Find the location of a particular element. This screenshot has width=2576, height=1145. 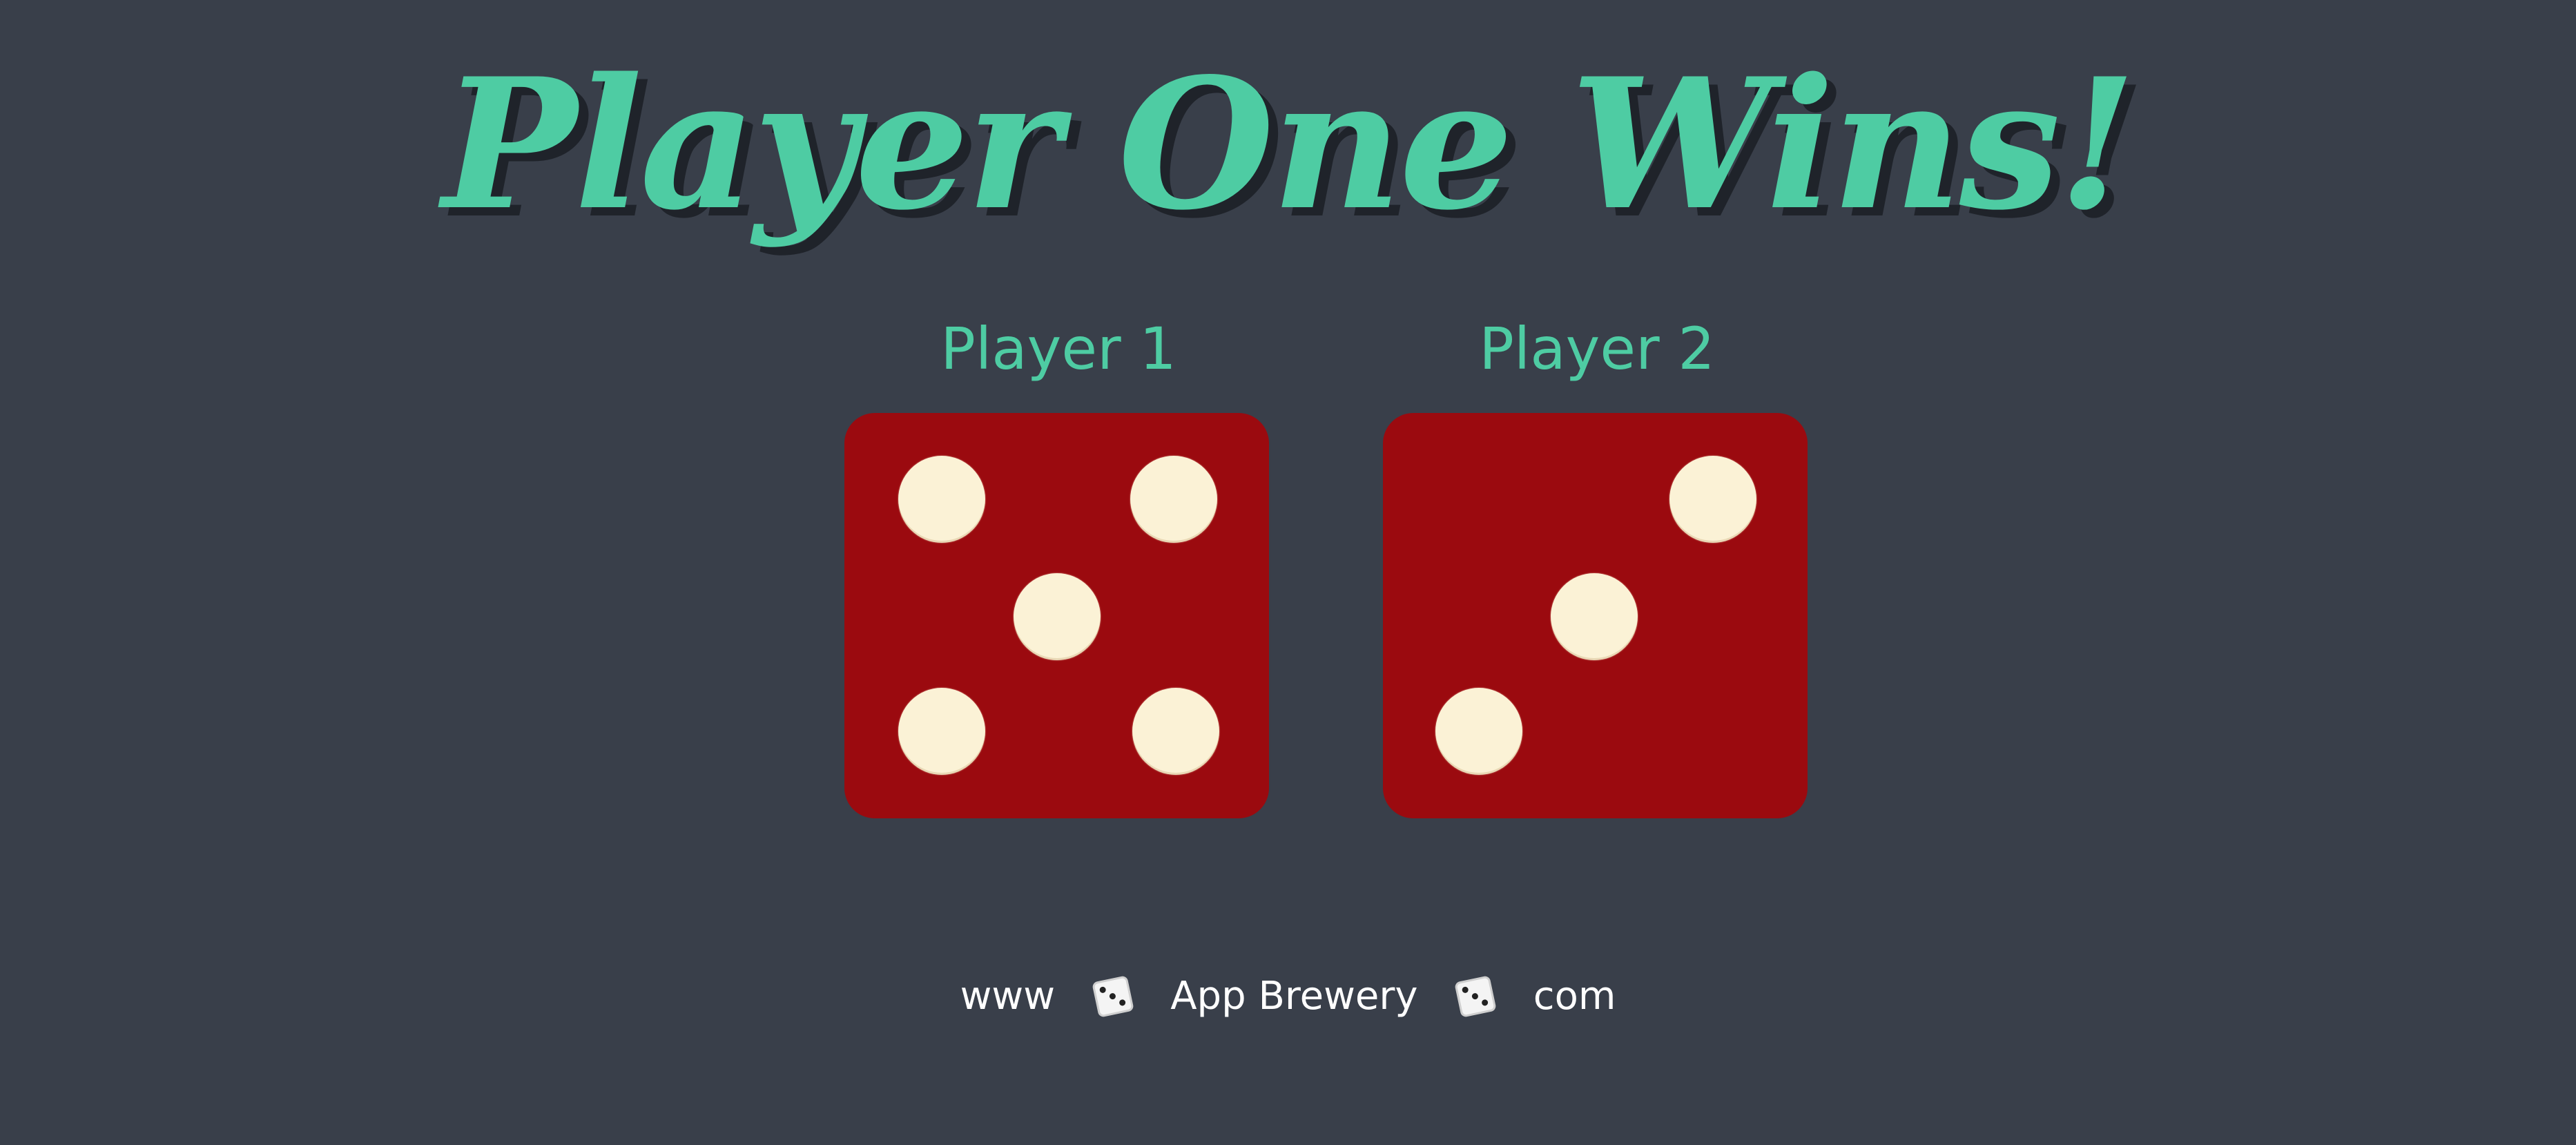

player-1-die is located at coordinates (1057, 615).